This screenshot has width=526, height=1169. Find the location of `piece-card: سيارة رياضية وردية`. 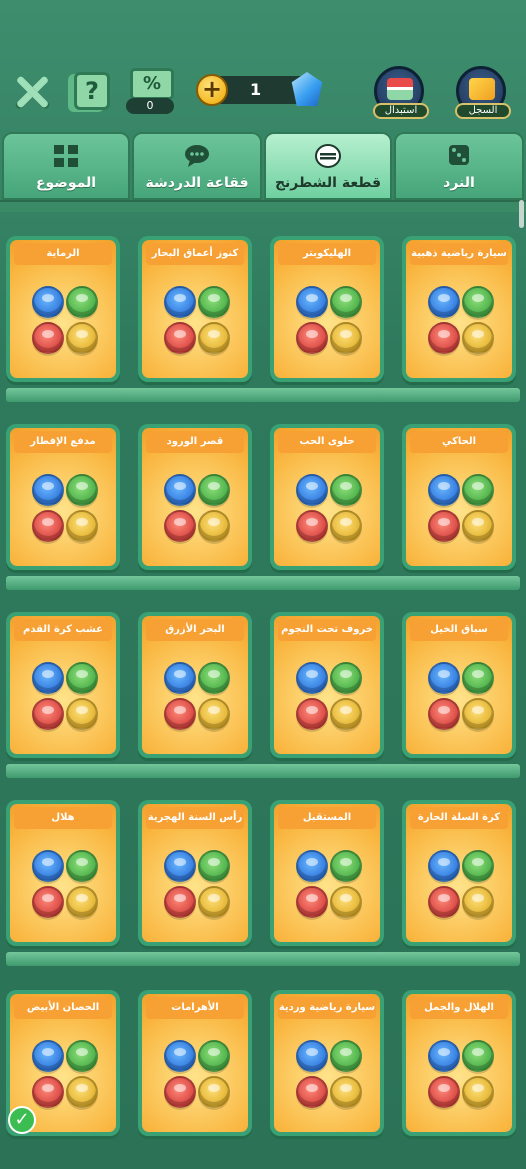

piece-card: سيارة رياضية وردية is located at coordinates (327, 1063).